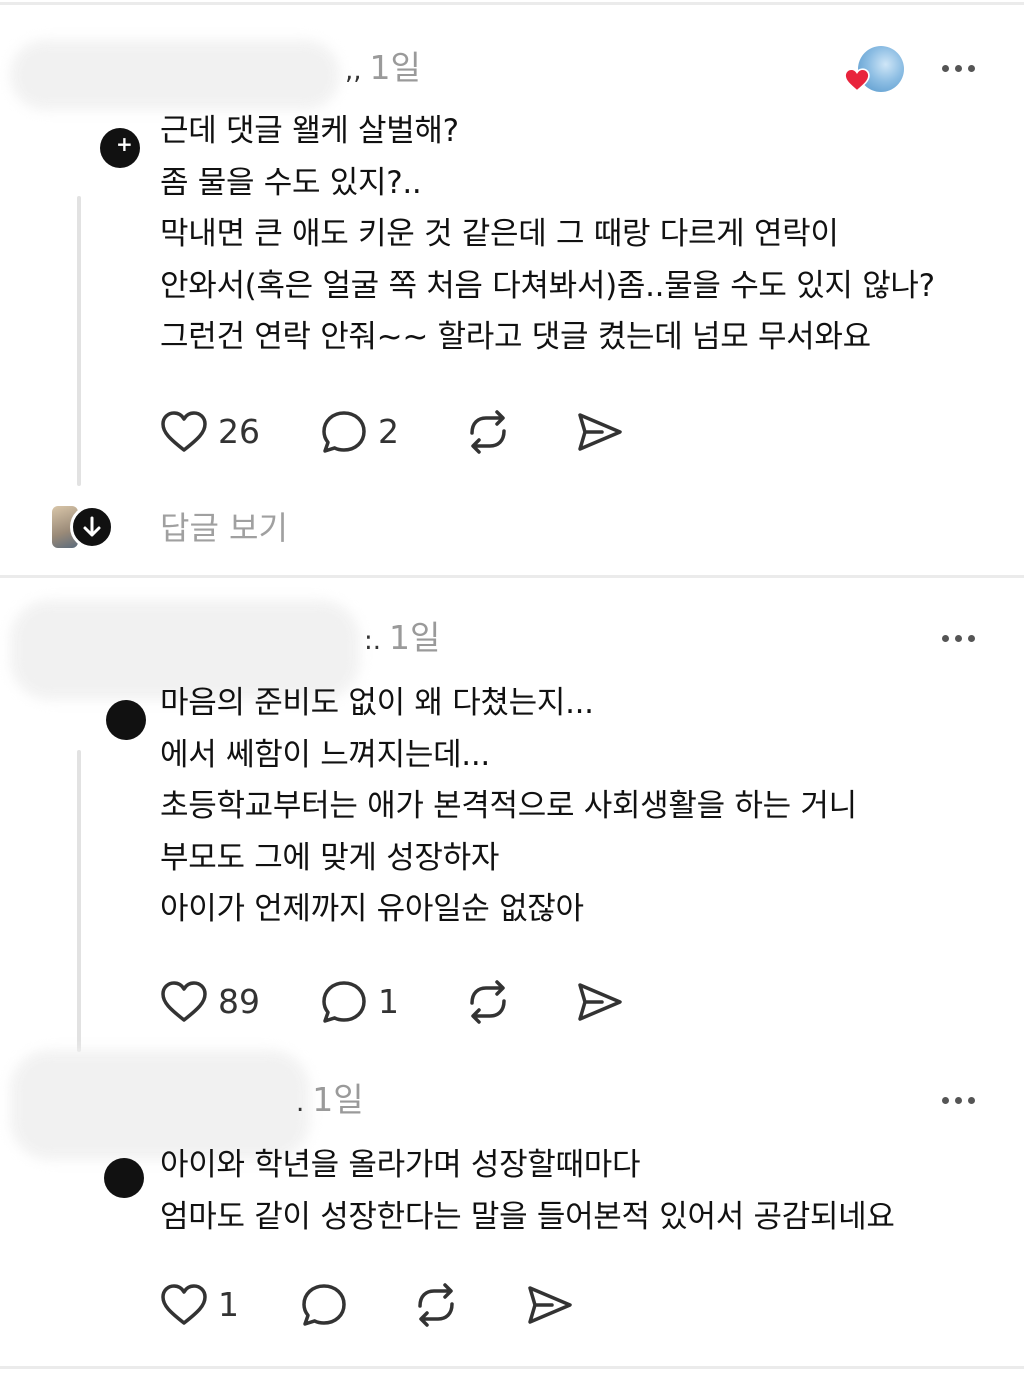 This screenshot has height=1378, width=1024. I want to click on action-bar: 1, so click(373, 1305).